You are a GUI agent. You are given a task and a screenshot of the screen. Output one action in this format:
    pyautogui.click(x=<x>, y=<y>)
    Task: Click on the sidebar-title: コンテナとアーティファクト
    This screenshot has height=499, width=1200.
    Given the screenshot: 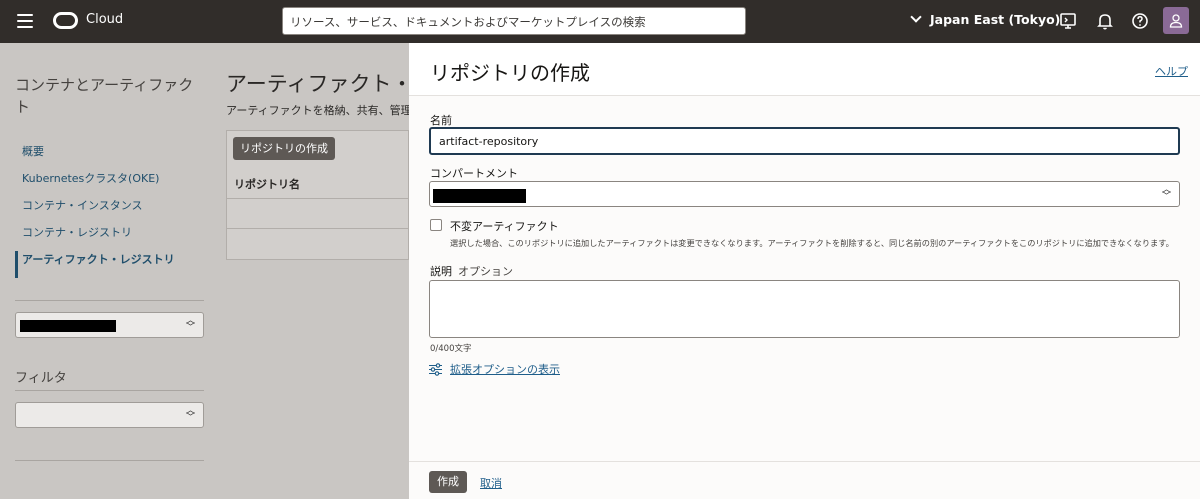 What is the action you would take?
    pyautogui.click(x=104, y=96)
    